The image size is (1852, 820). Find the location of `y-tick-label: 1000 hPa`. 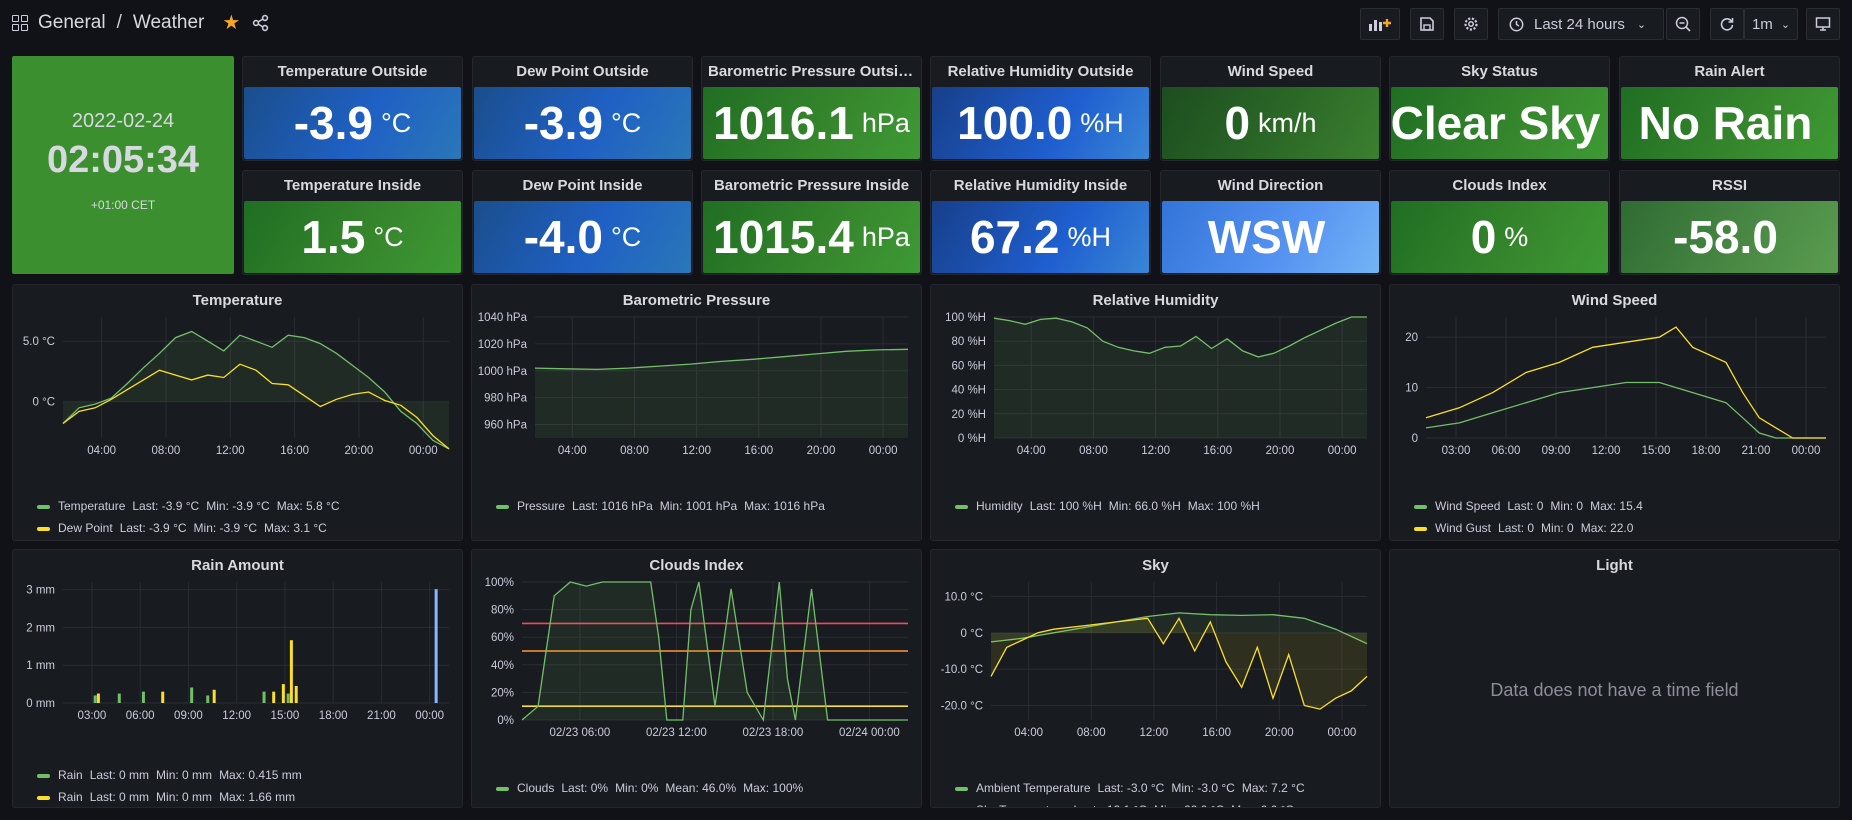

y-tick-label: 1000 hPa is located at coordinates (503, 372).